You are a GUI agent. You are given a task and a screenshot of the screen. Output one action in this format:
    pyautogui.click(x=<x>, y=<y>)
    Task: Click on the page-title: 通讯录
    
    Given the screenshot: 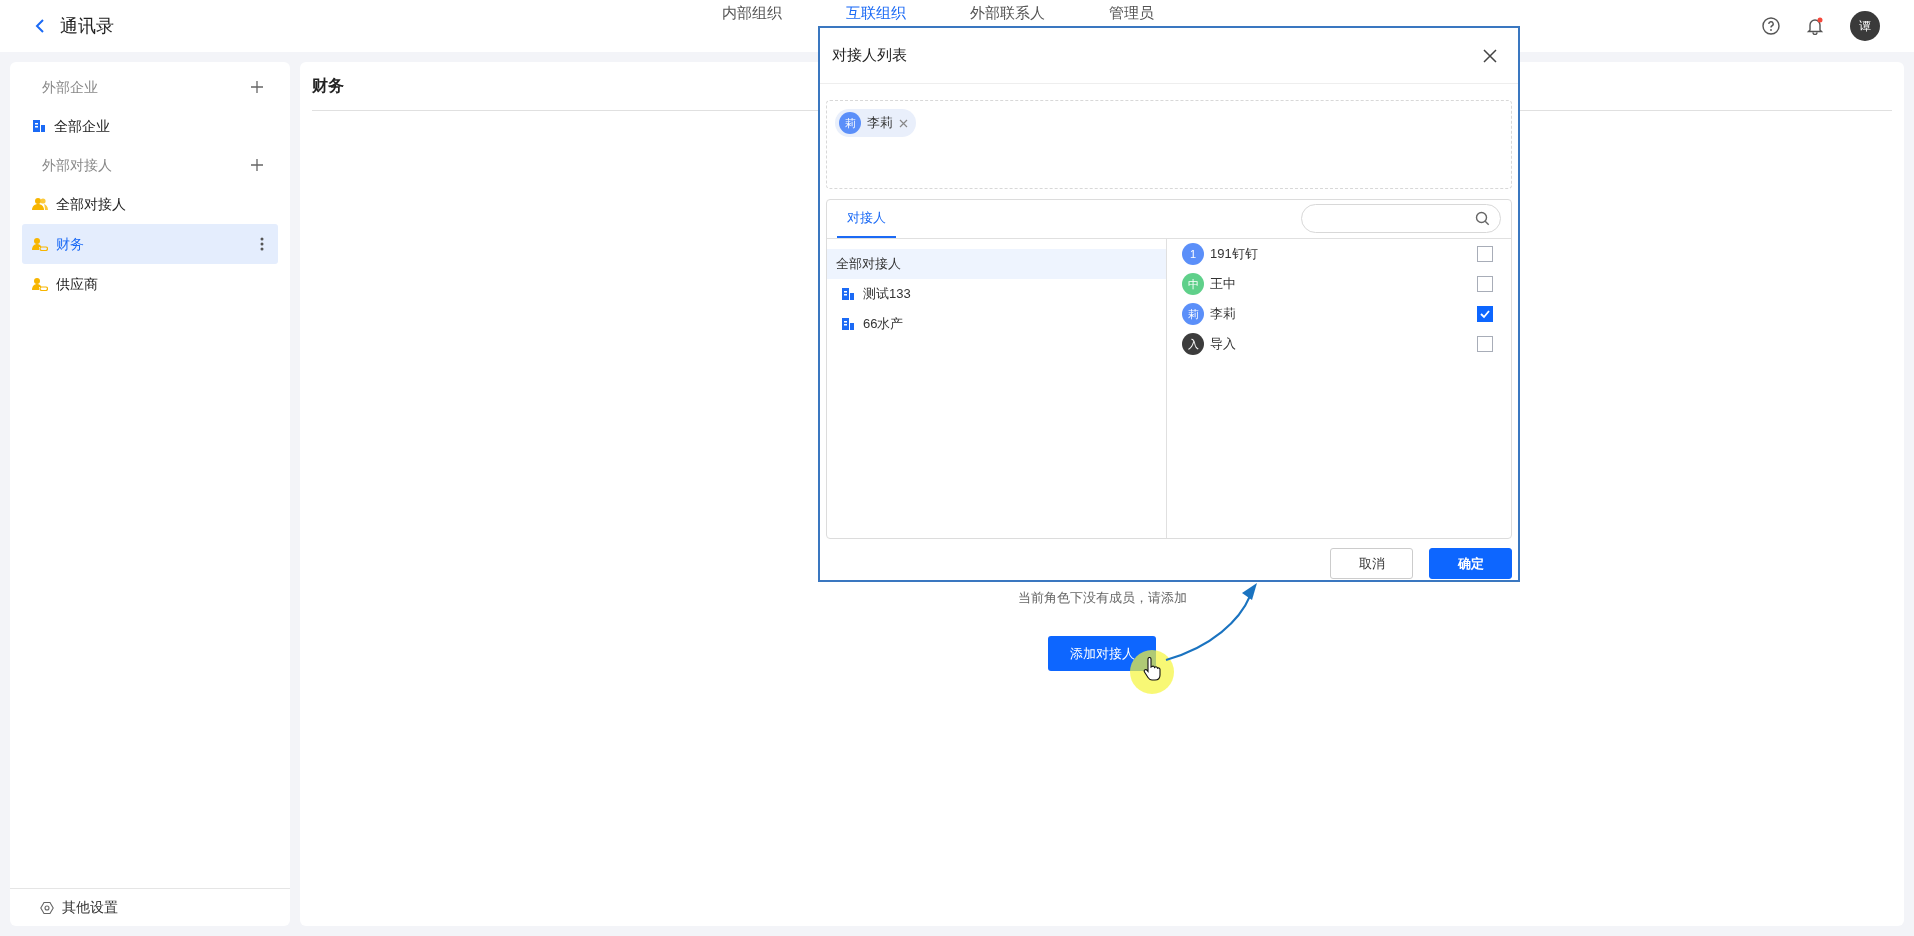 What is the action you would take?
    pyautogui.click(x=87, y=26)
    